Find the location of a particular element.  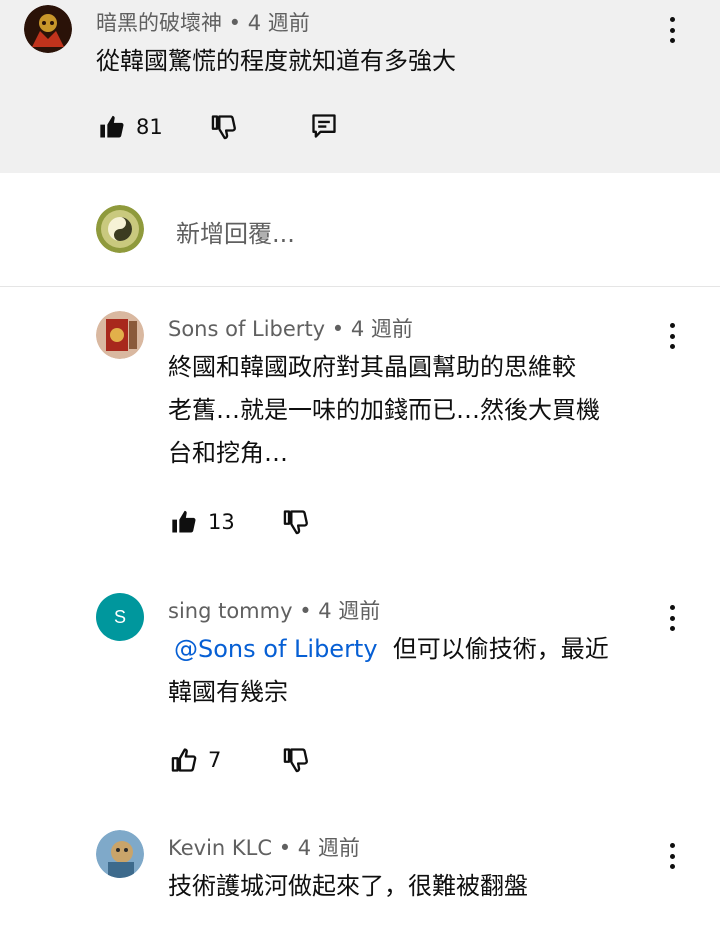

comment-line: 終國和韓國政府對其晶圓幫助的思維較 is located at coordinates (372, 367).